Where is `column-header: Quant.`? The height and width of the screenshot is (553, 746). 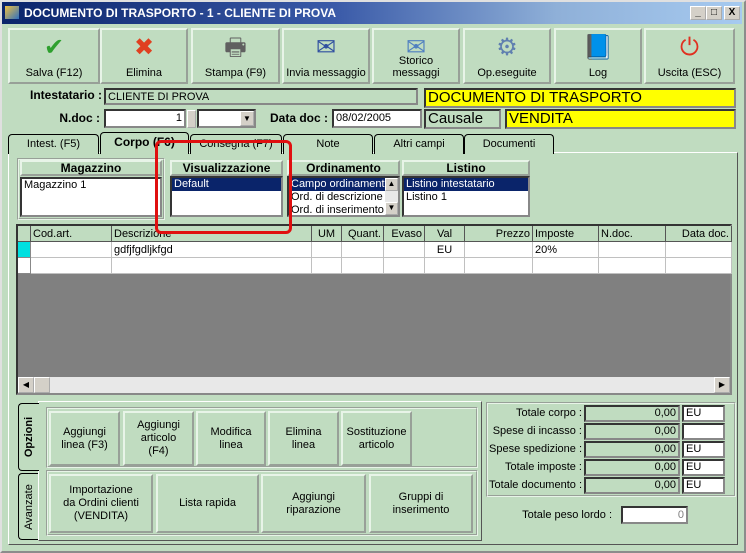 column-header: Quant. is located at coordinates (363, 234).